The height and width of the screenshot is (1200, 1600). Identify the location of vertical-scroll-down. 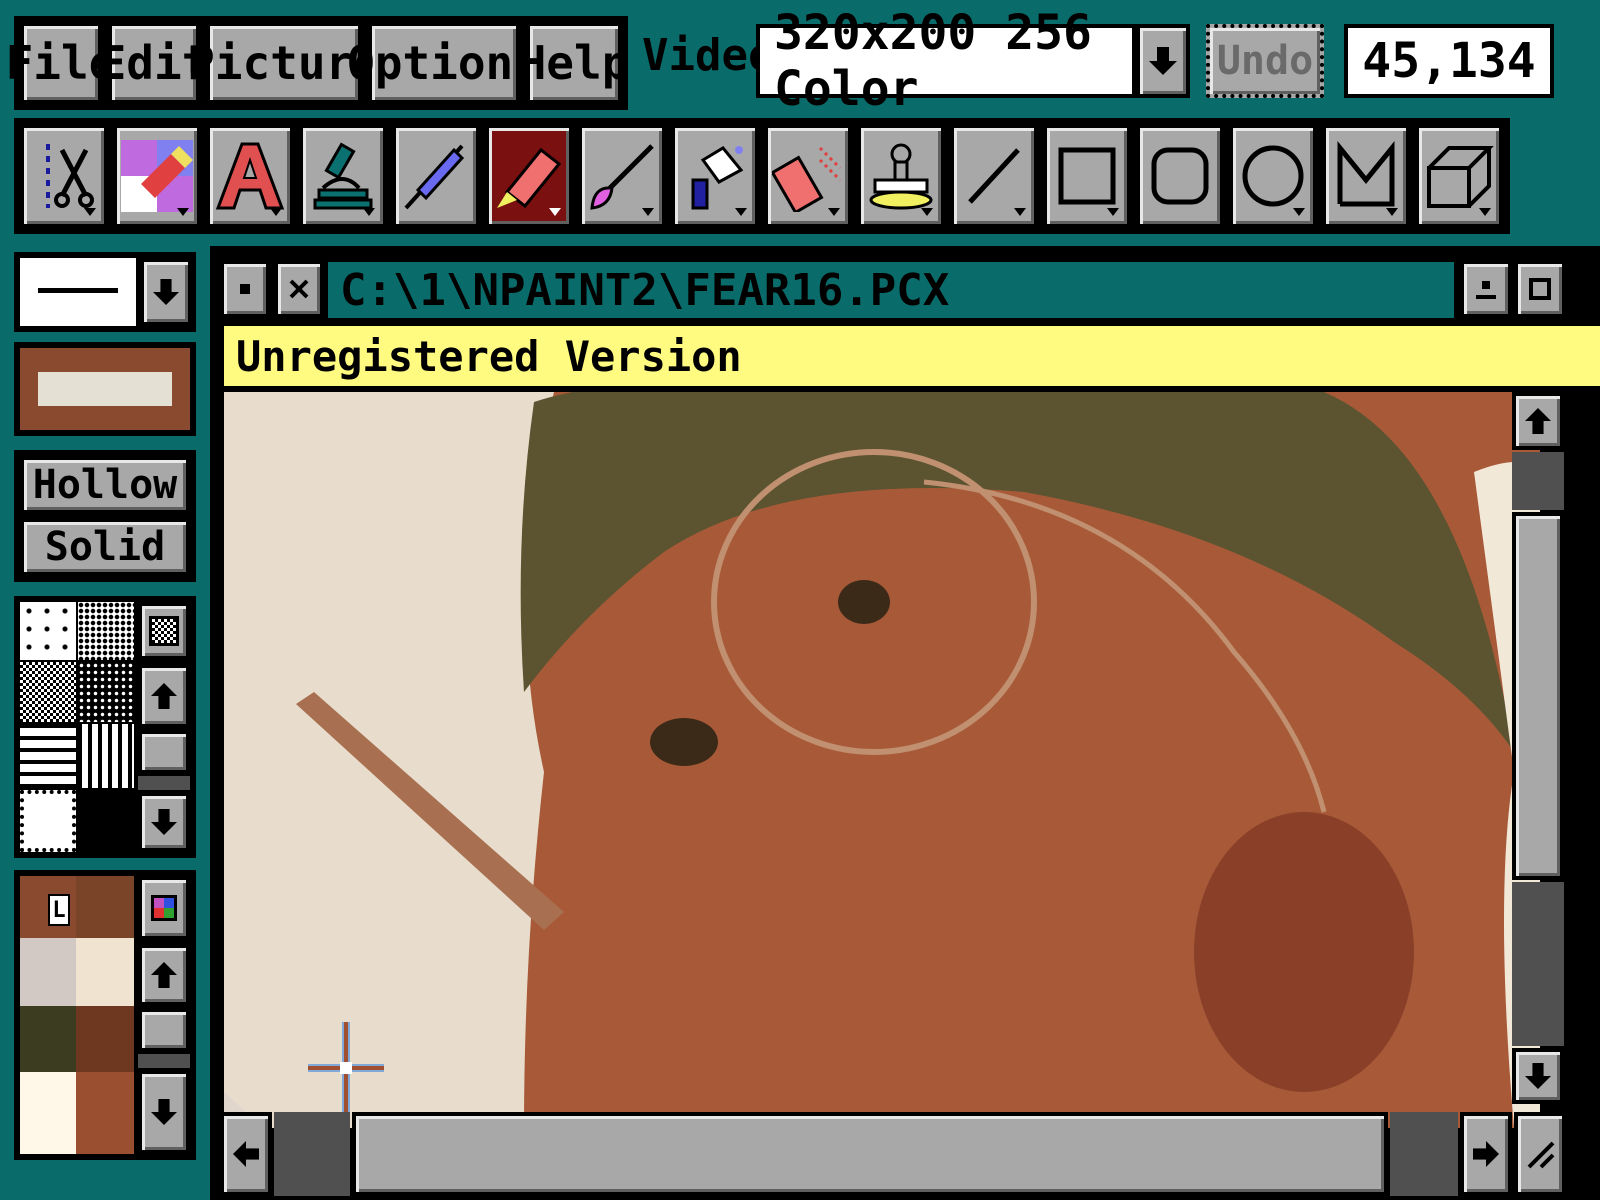
(1538, 1076).